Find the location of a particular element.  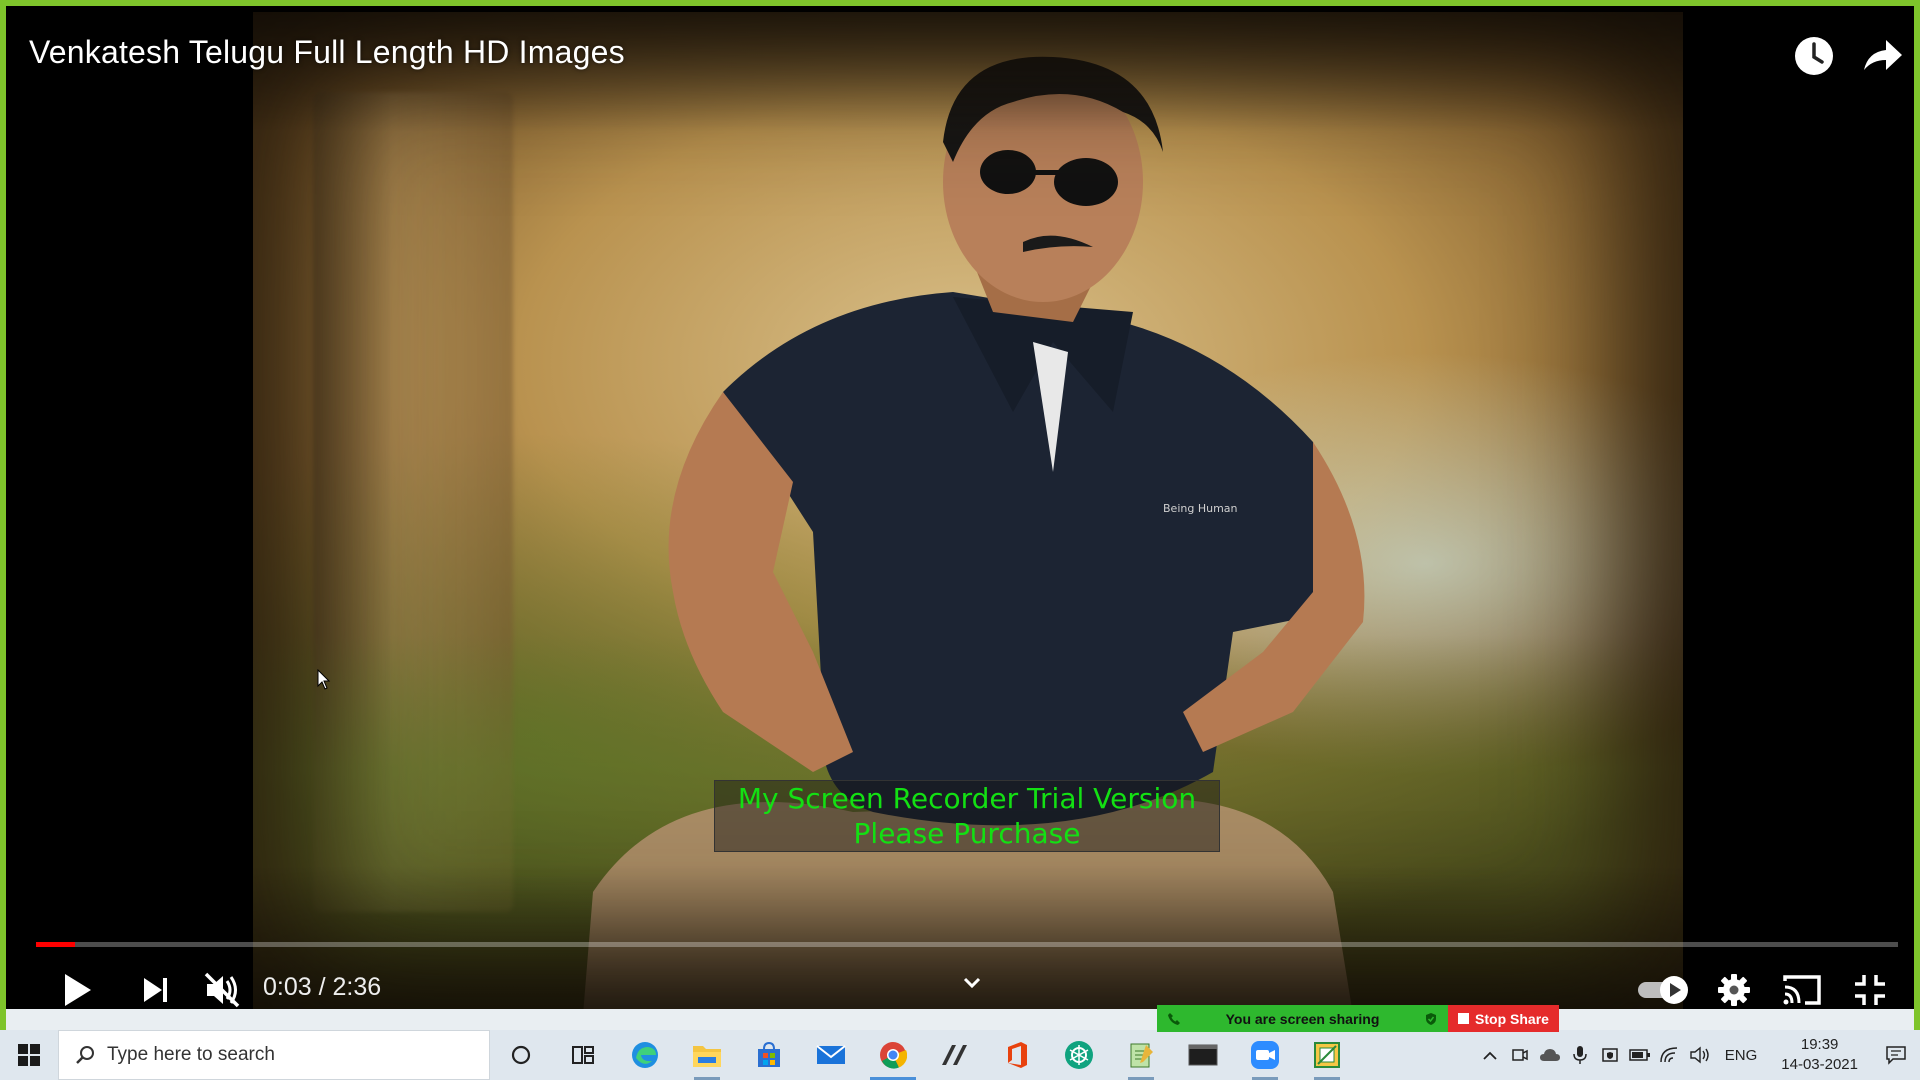

task-view-button is located at coordinates (583, 1055).